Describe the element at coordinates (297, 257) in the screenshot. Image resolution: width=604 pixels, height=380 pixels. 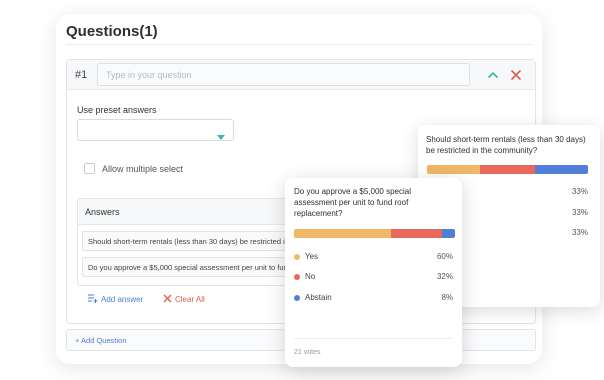
I see `yes-dot` at that location.